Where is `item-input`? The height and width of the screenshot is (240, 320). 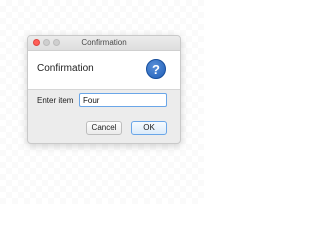 item-input is located at coordinates (123, 100).